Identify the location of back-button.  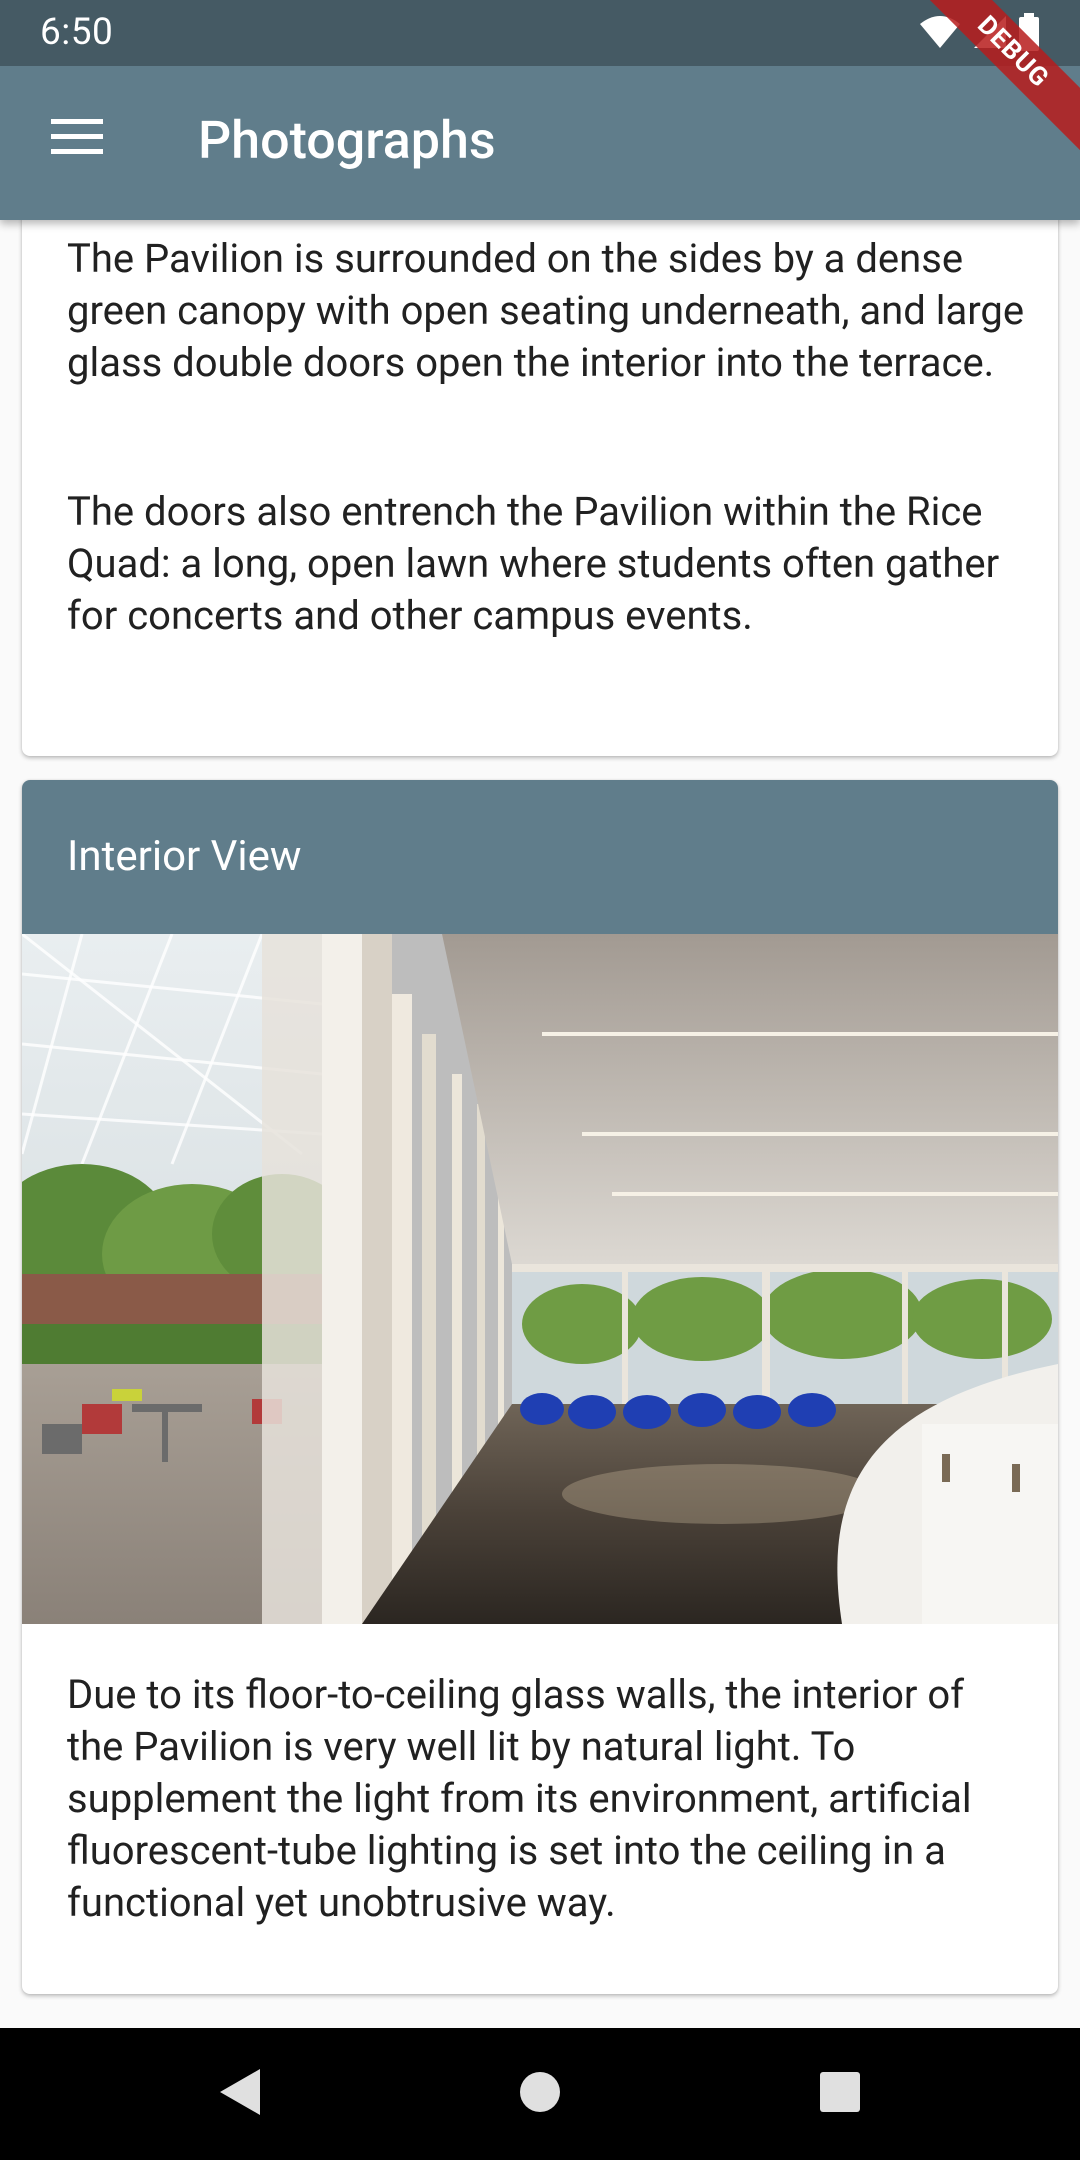
(240, 2094).